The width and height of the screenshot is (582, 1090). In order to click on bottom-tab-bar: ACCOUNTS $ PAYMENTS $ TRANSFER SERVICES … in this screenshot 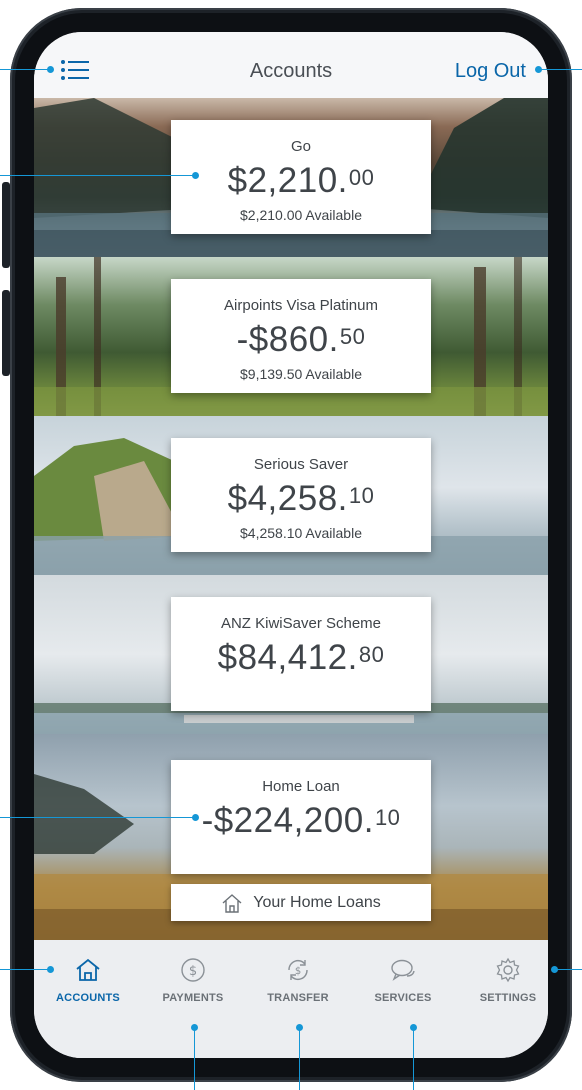, I will do `click(291, 999)`.